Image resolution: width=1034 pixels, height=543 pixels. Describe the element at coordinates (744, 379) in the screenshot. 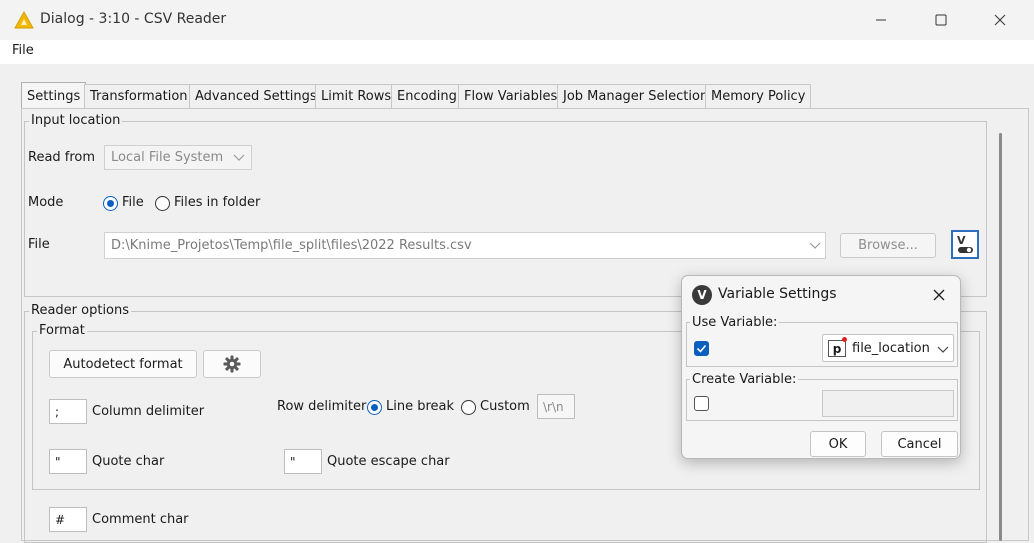

I see `create-variable-title: Create Variable:` at that location.